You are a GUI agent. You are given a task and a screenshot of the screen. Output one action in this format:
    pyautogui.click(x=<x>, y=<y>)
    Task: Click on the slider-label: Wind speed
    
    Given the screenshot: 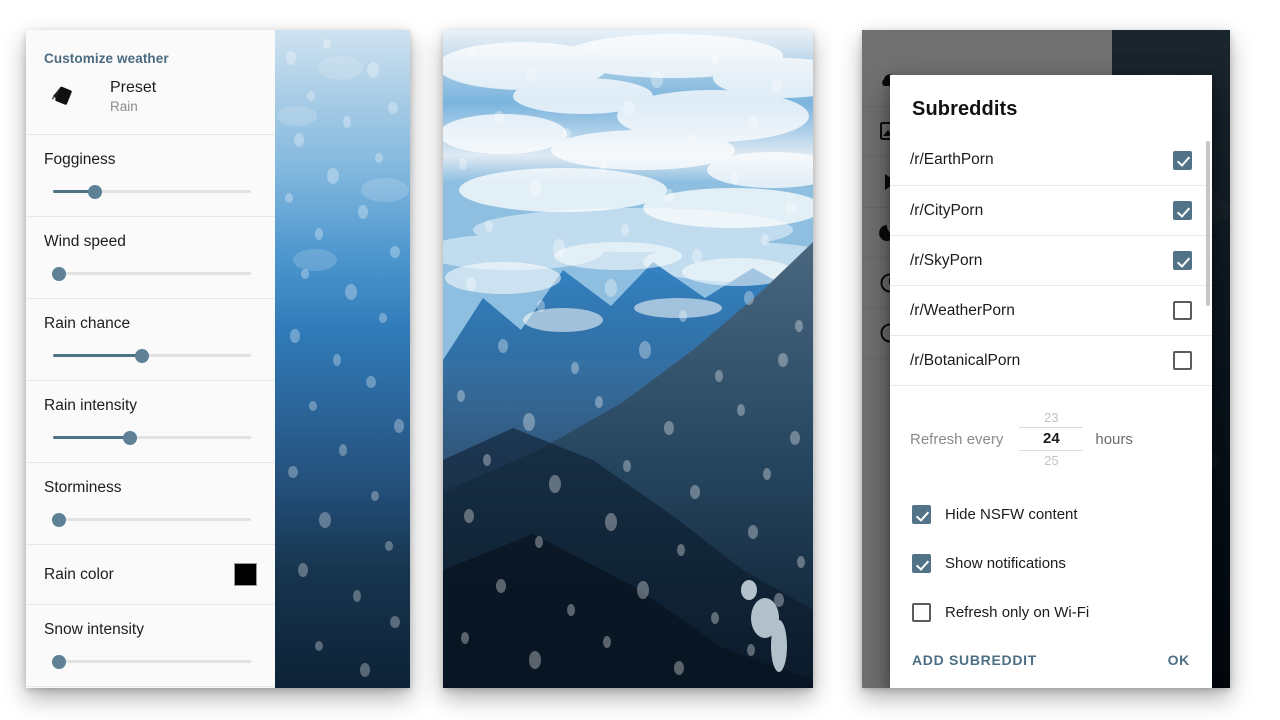 What is the action you would take?
    pyautogui.click(x=85, y=241)
    